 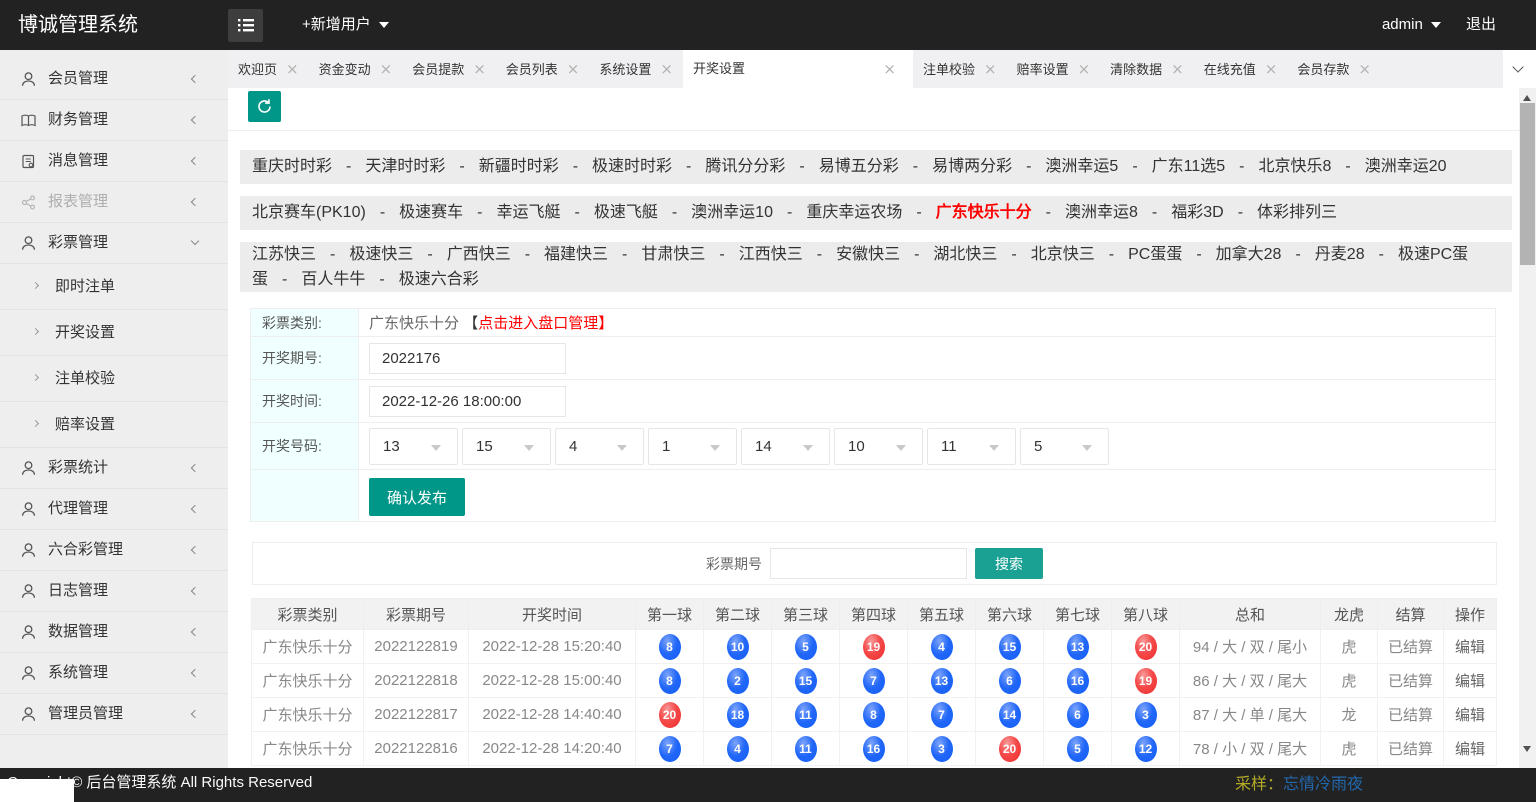 What do you see at coordinates (745, 166) in the screenshot?
I see `lottery-link-腾讯分分彩: 腾讯分分彩` at bounding box center [745, 166].